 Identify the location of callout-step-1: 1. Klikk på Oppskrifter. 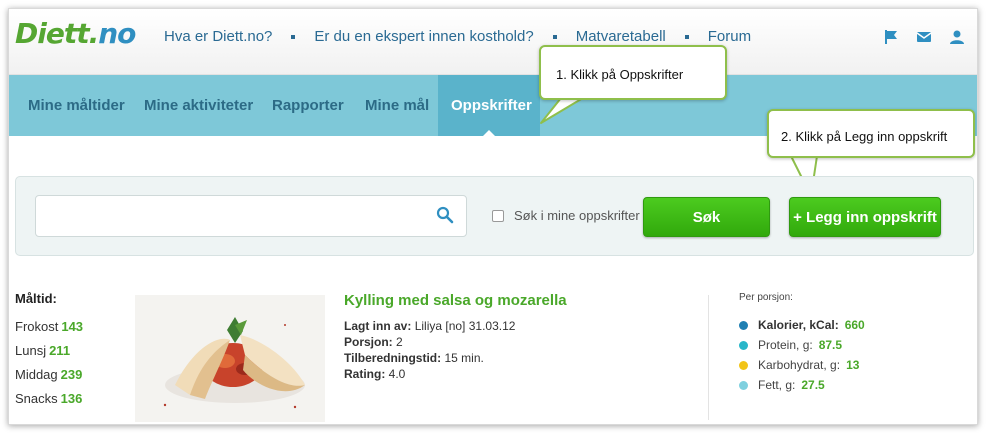
(633, 72).